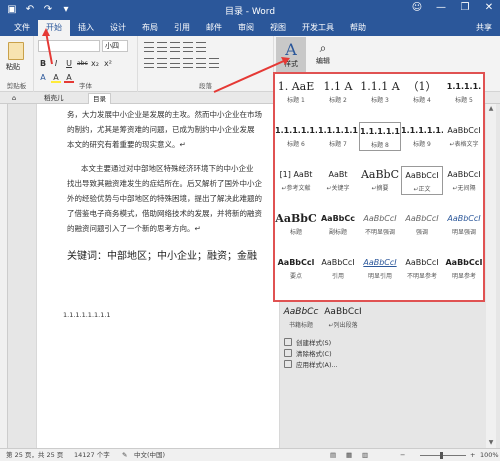  Describe the element at coordinates (464, 144) in the screenshot. I see `style-name: ↵表格文字` at that location.